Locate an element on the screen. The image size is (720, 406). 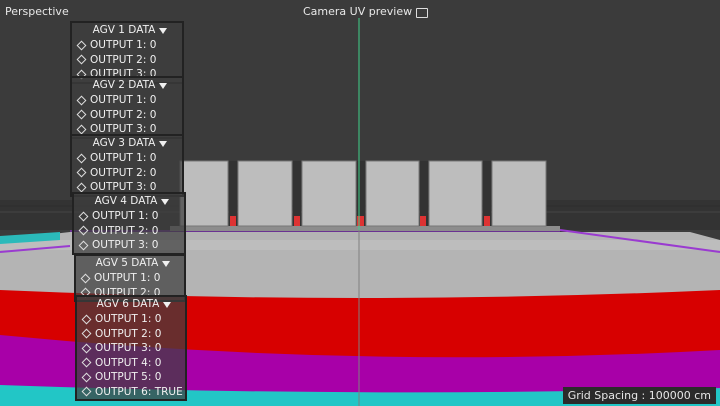
output-row-text: OUTPUT 5: 0 is located at coordinates (128, 377).